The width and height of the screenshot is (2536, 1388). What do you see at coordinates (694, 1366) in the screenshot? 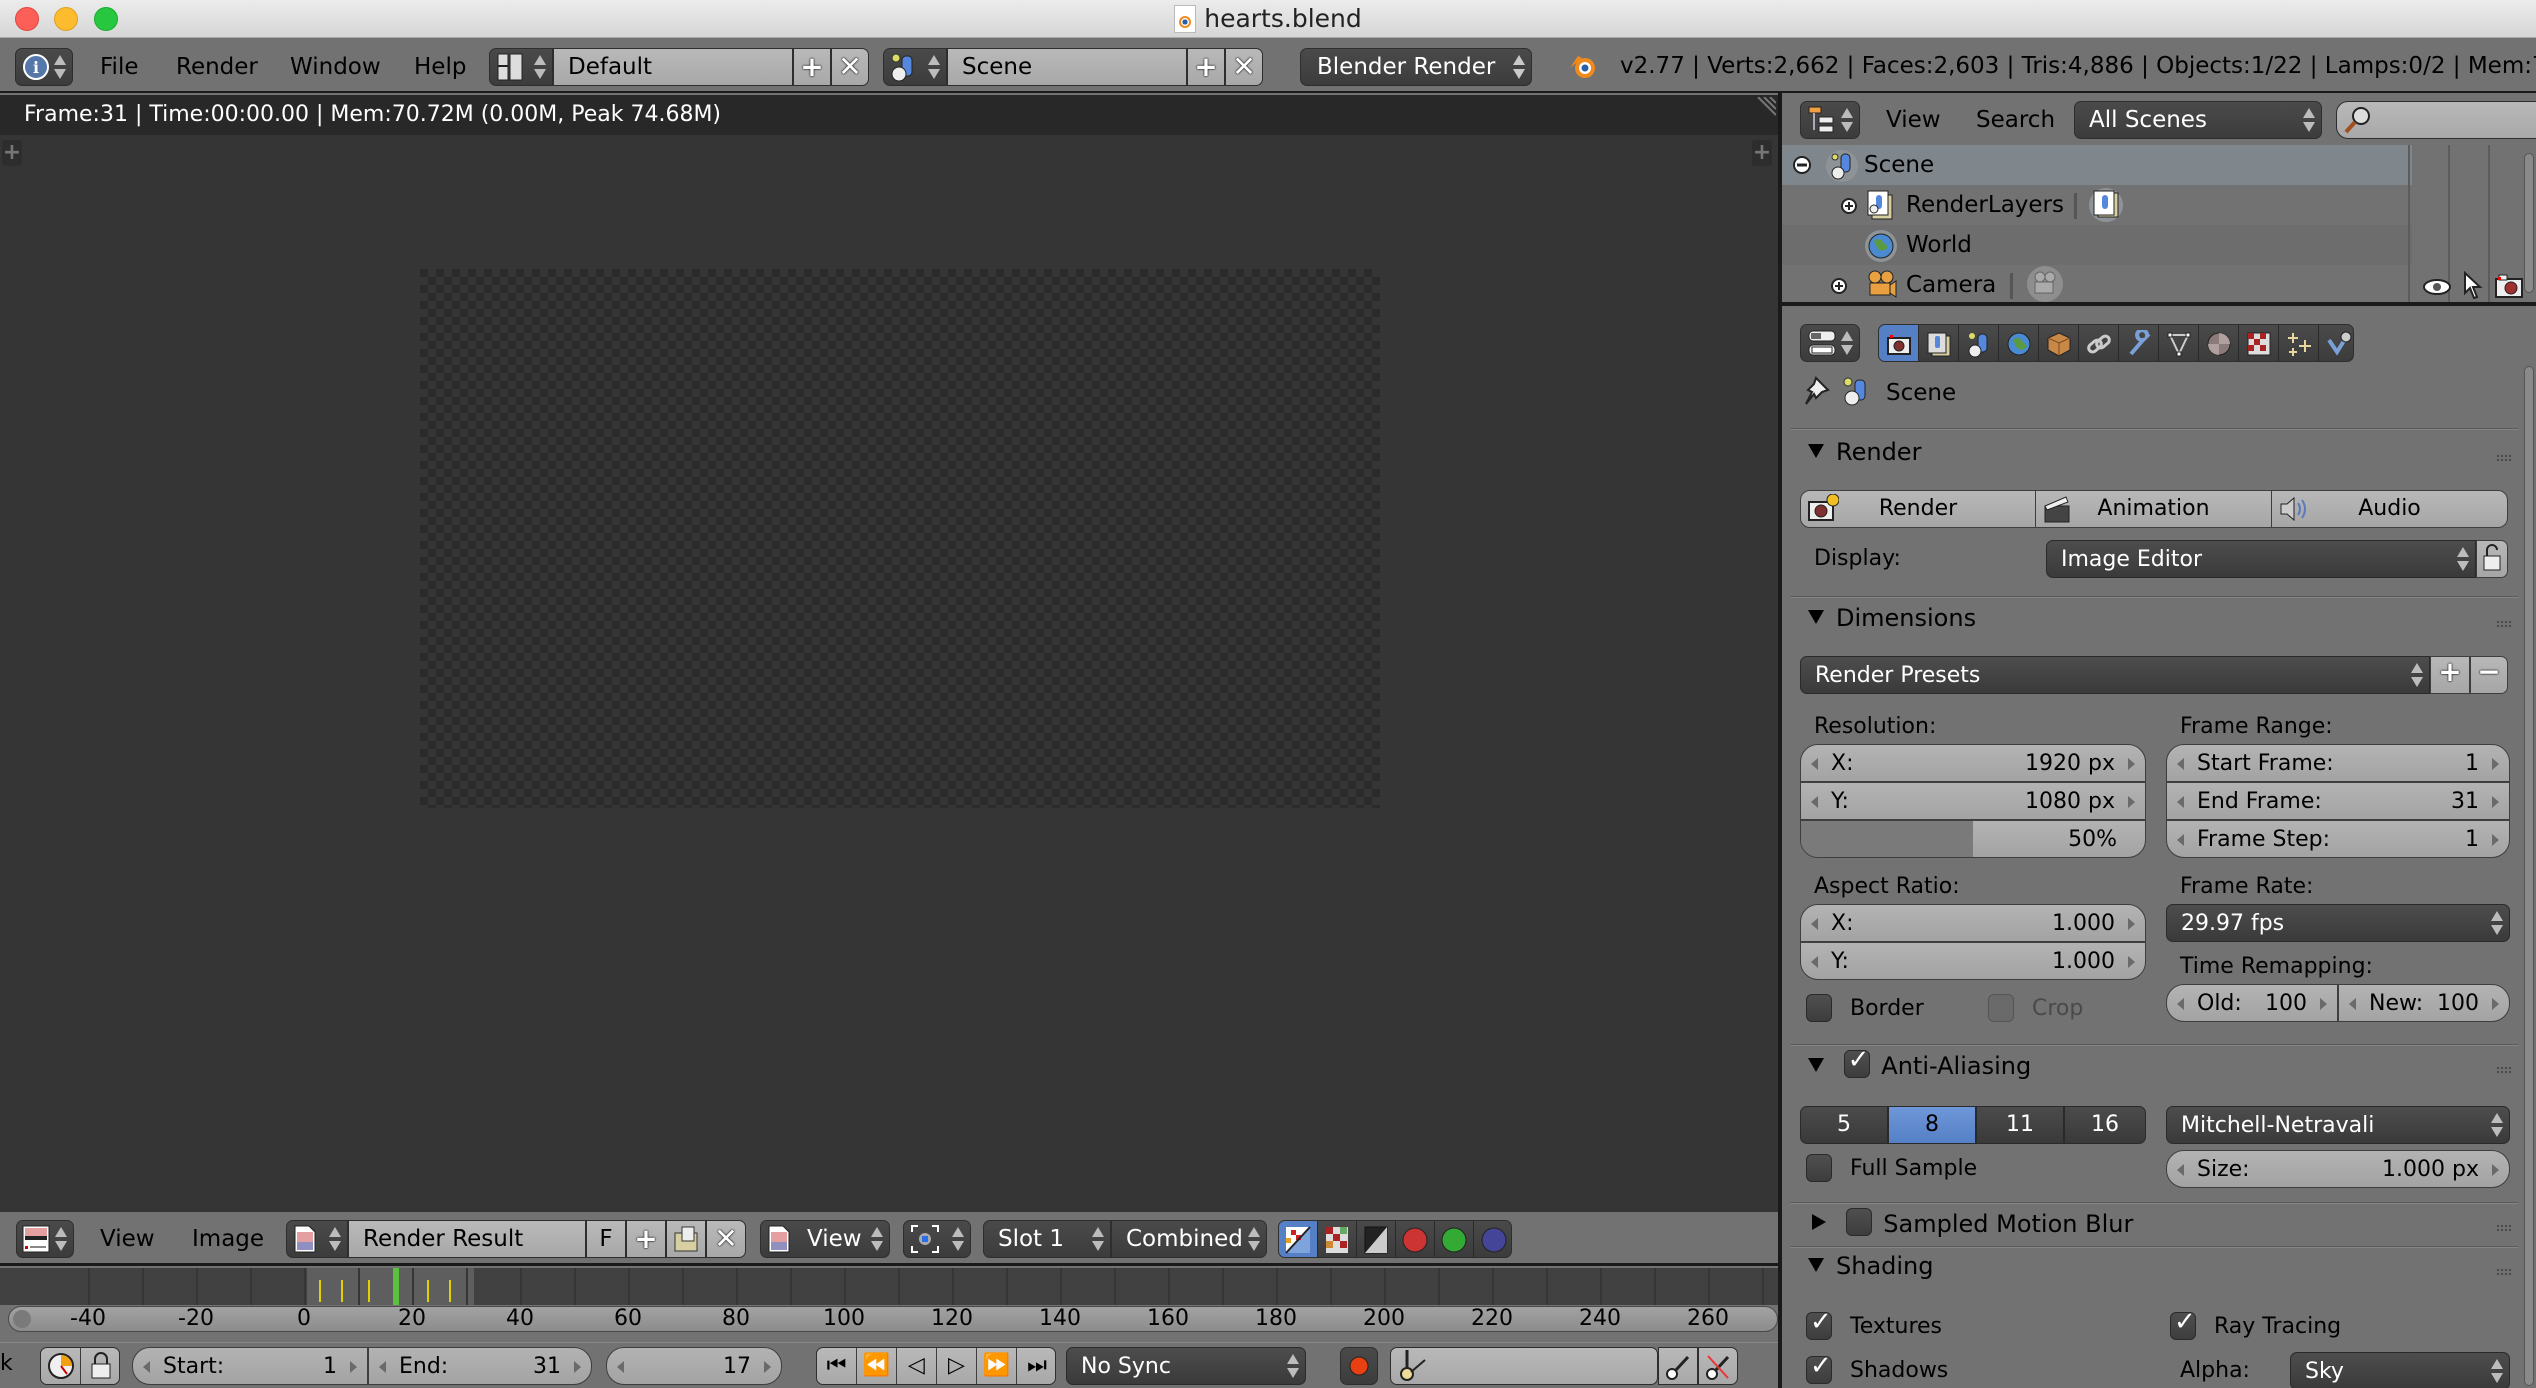
I see `current-frame-field: 17` at bounding box center [694, 1366].